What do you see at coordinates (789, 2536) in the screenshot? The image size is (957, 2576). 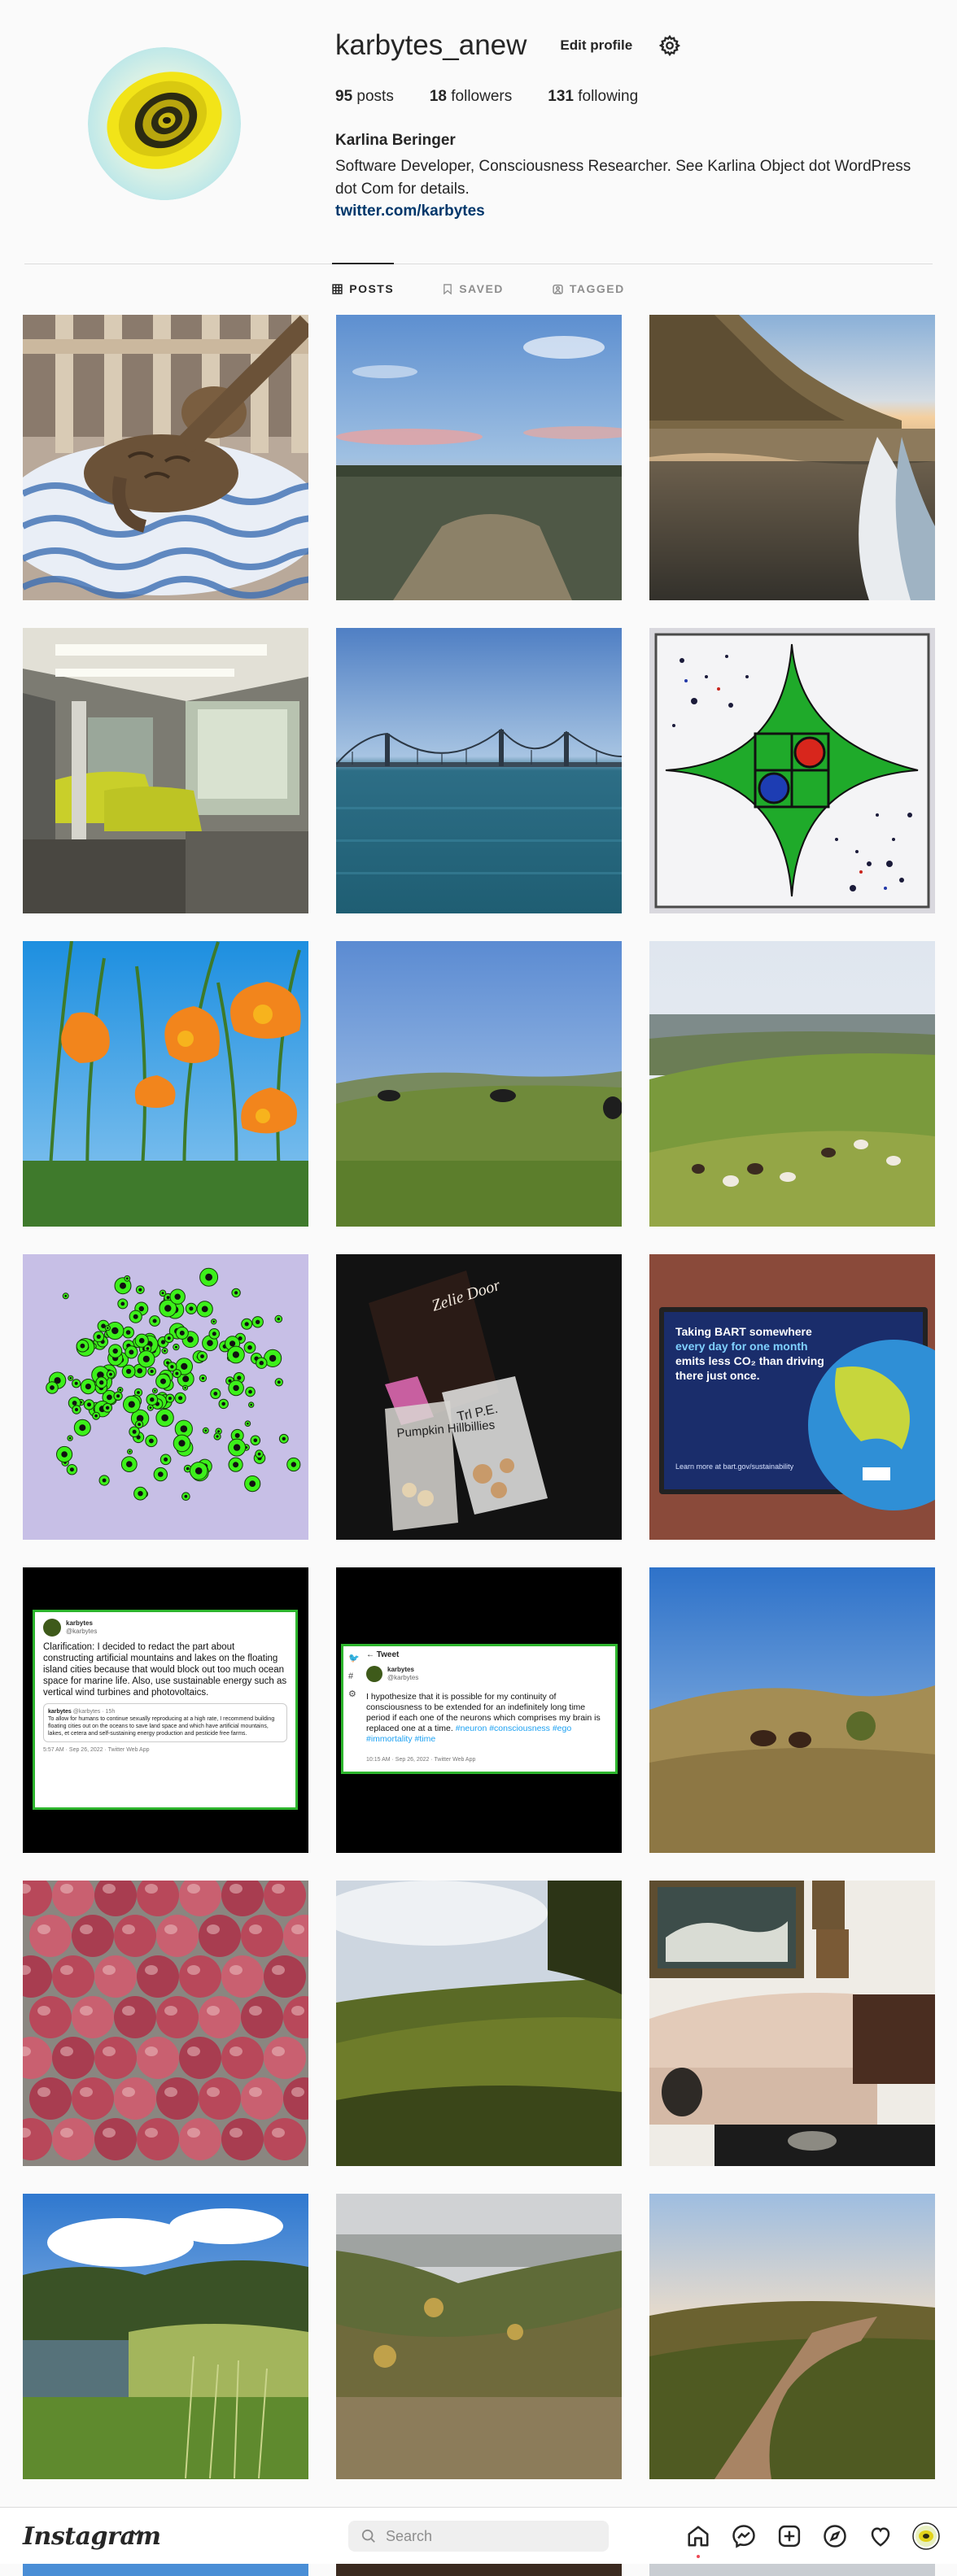 I see `new-post-icon` at bounding box center [789, 2536].